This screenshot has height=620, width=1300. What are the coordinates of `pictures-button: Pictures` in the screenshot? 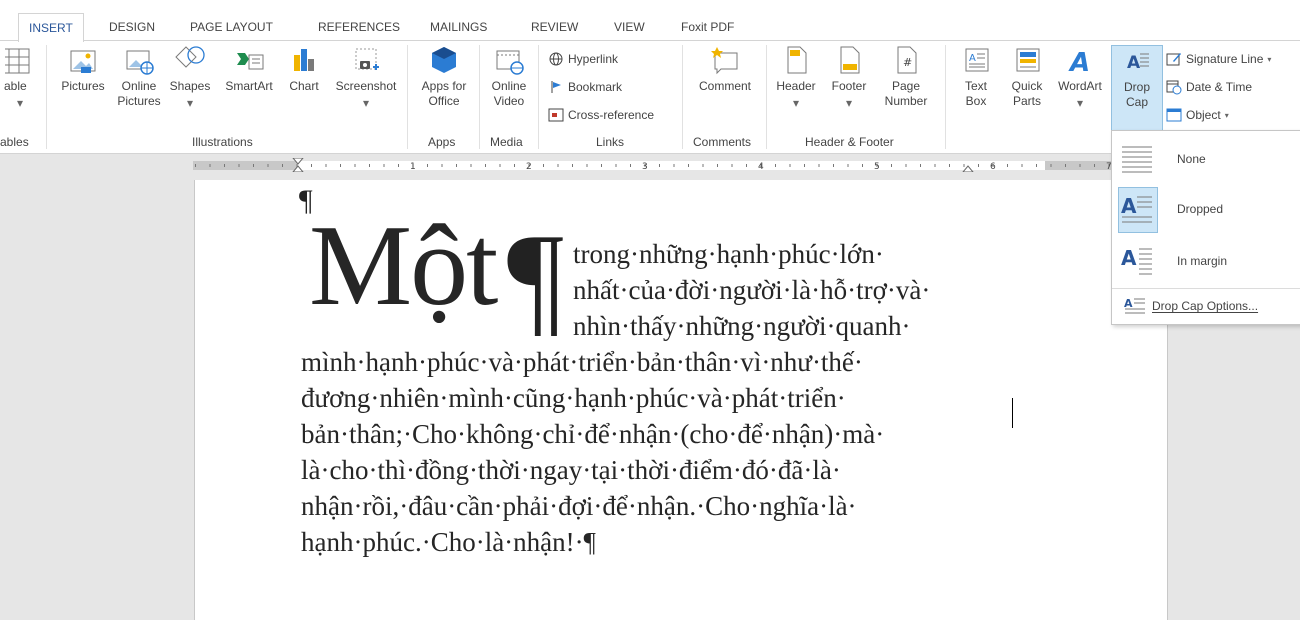 It's located at (83, 68).